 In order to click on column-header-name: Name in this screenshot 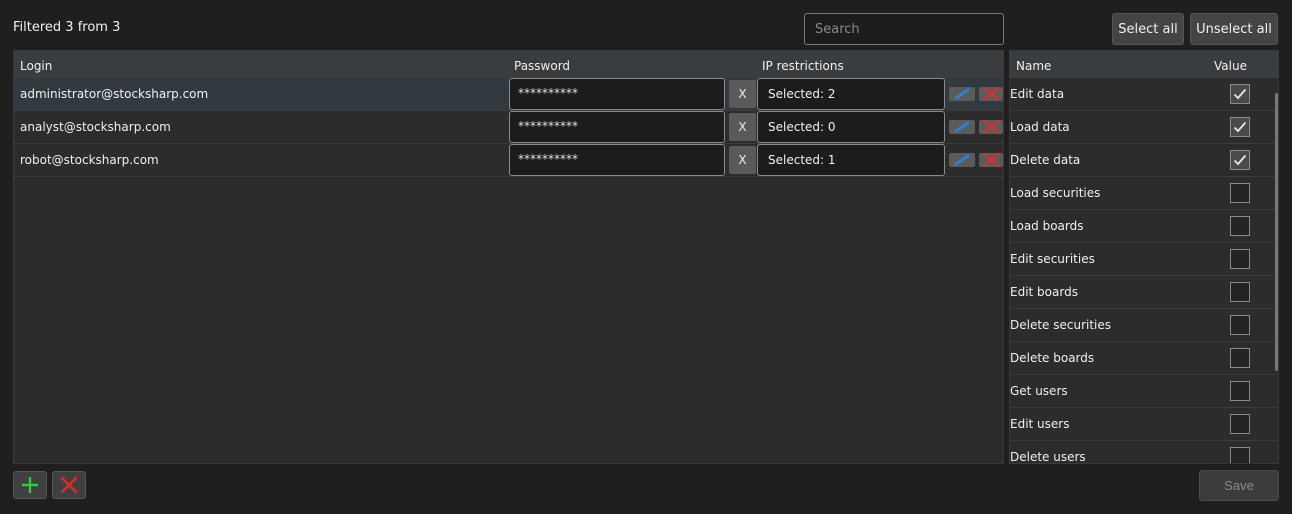, I will do `click(1033, 66)`.